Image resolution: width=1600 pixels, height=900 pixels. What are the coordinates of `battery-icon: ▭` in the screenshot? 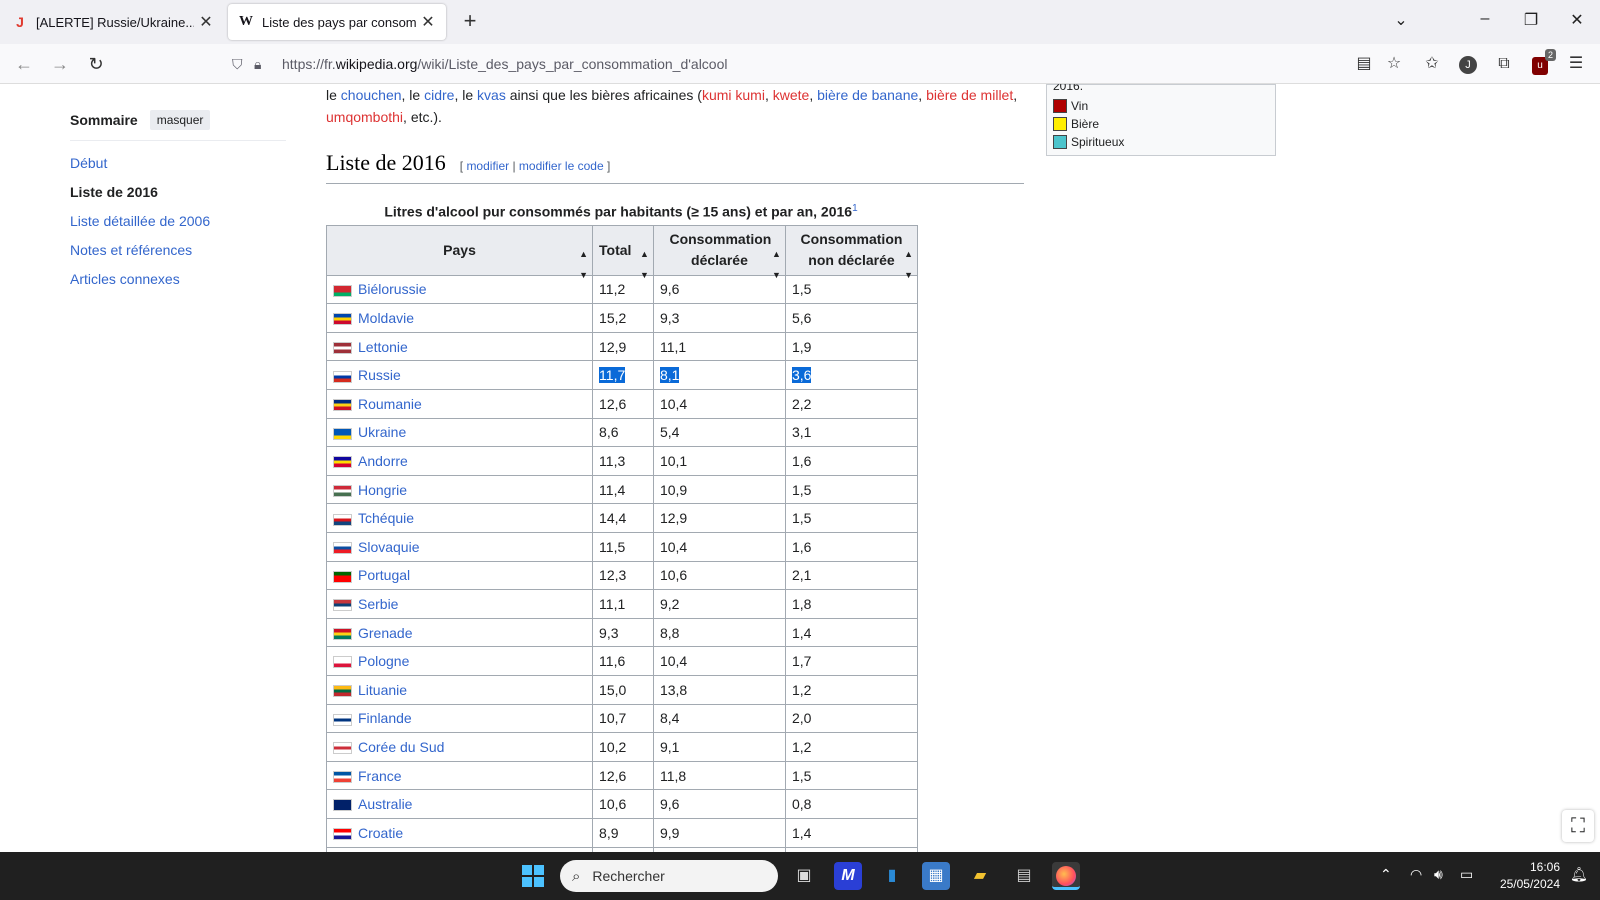 It's located at (1466, 874).